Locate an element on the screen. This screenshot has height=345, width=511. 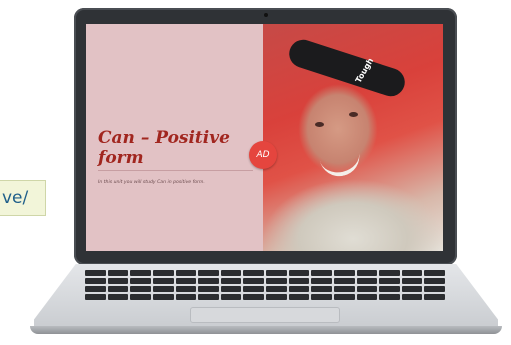
photo-smile is located at coordinates (341, 164).